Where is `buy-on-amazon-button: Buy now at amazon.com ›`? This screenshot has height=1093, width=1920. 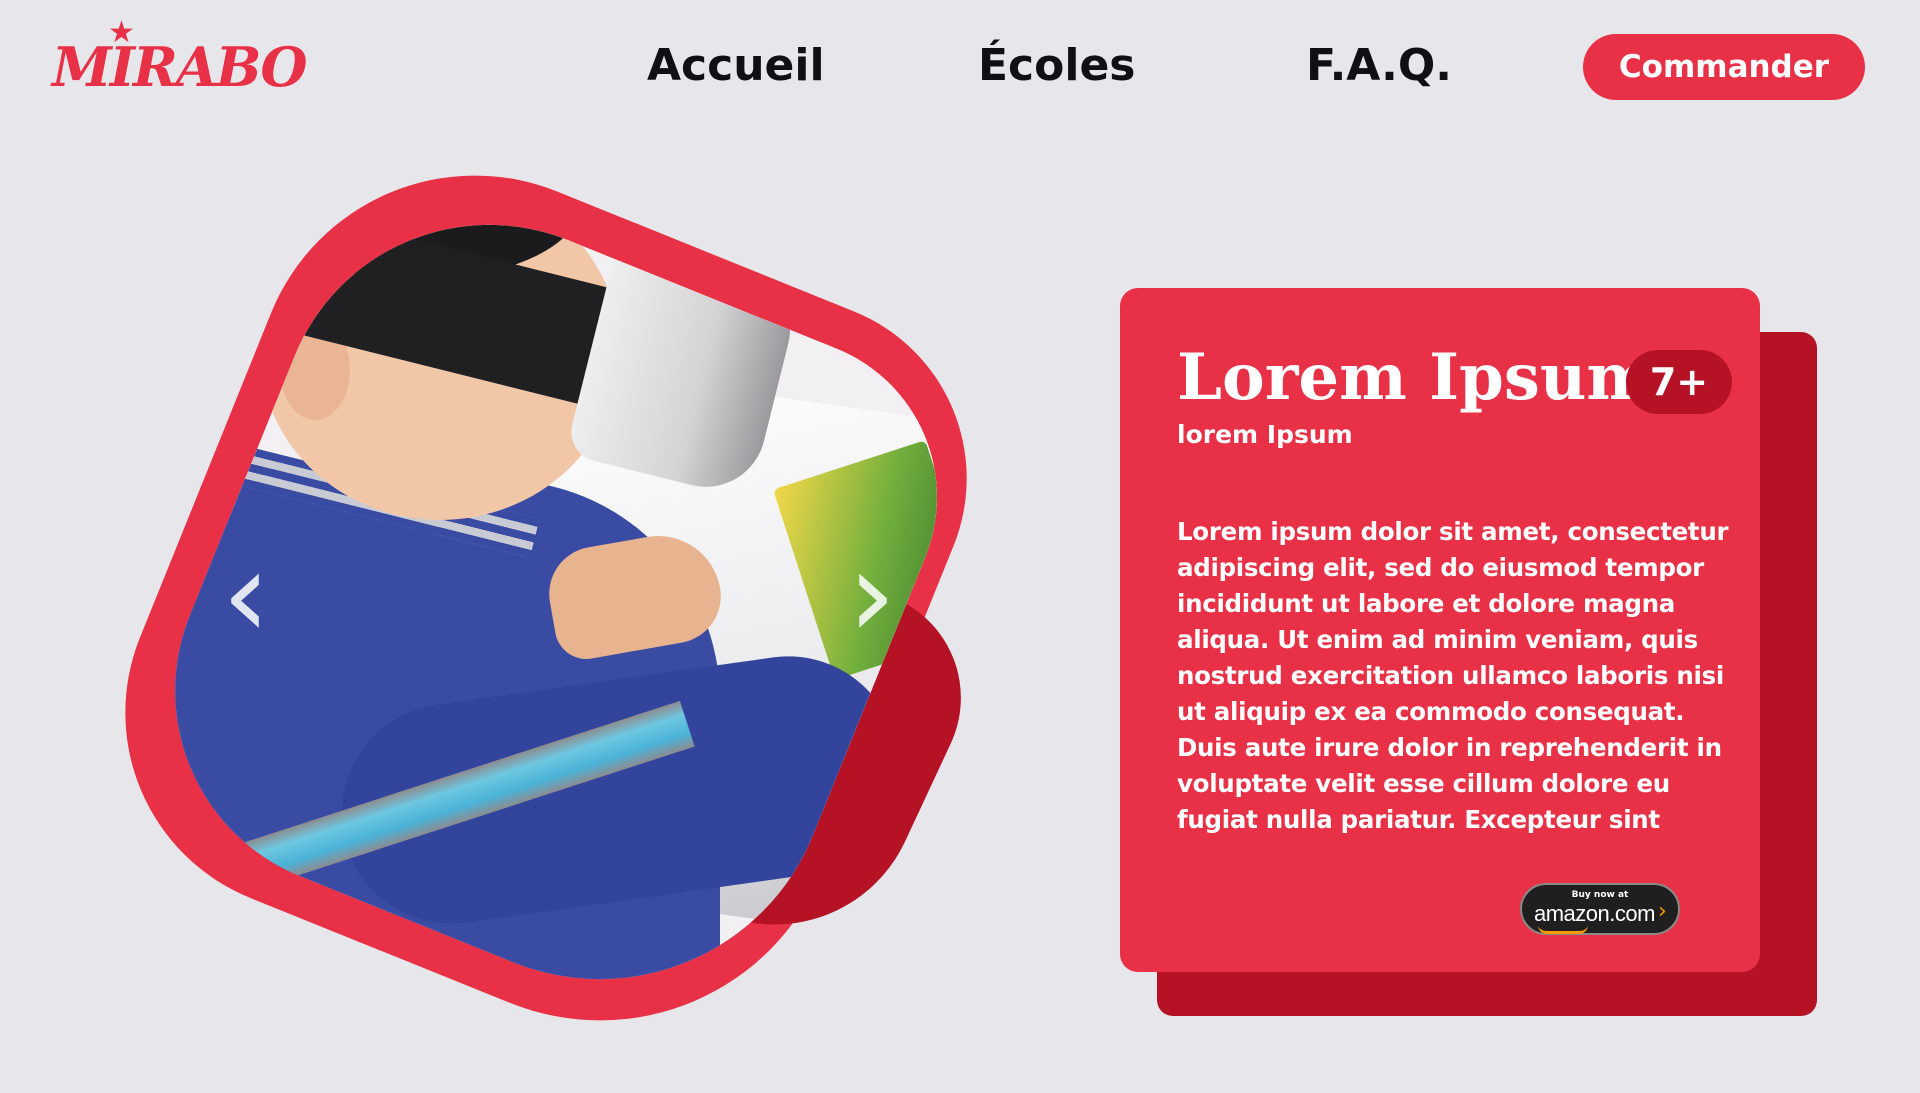 buy-on-amazon-button: Buy now at amazon.com › is located at coordinates (1600, 909).